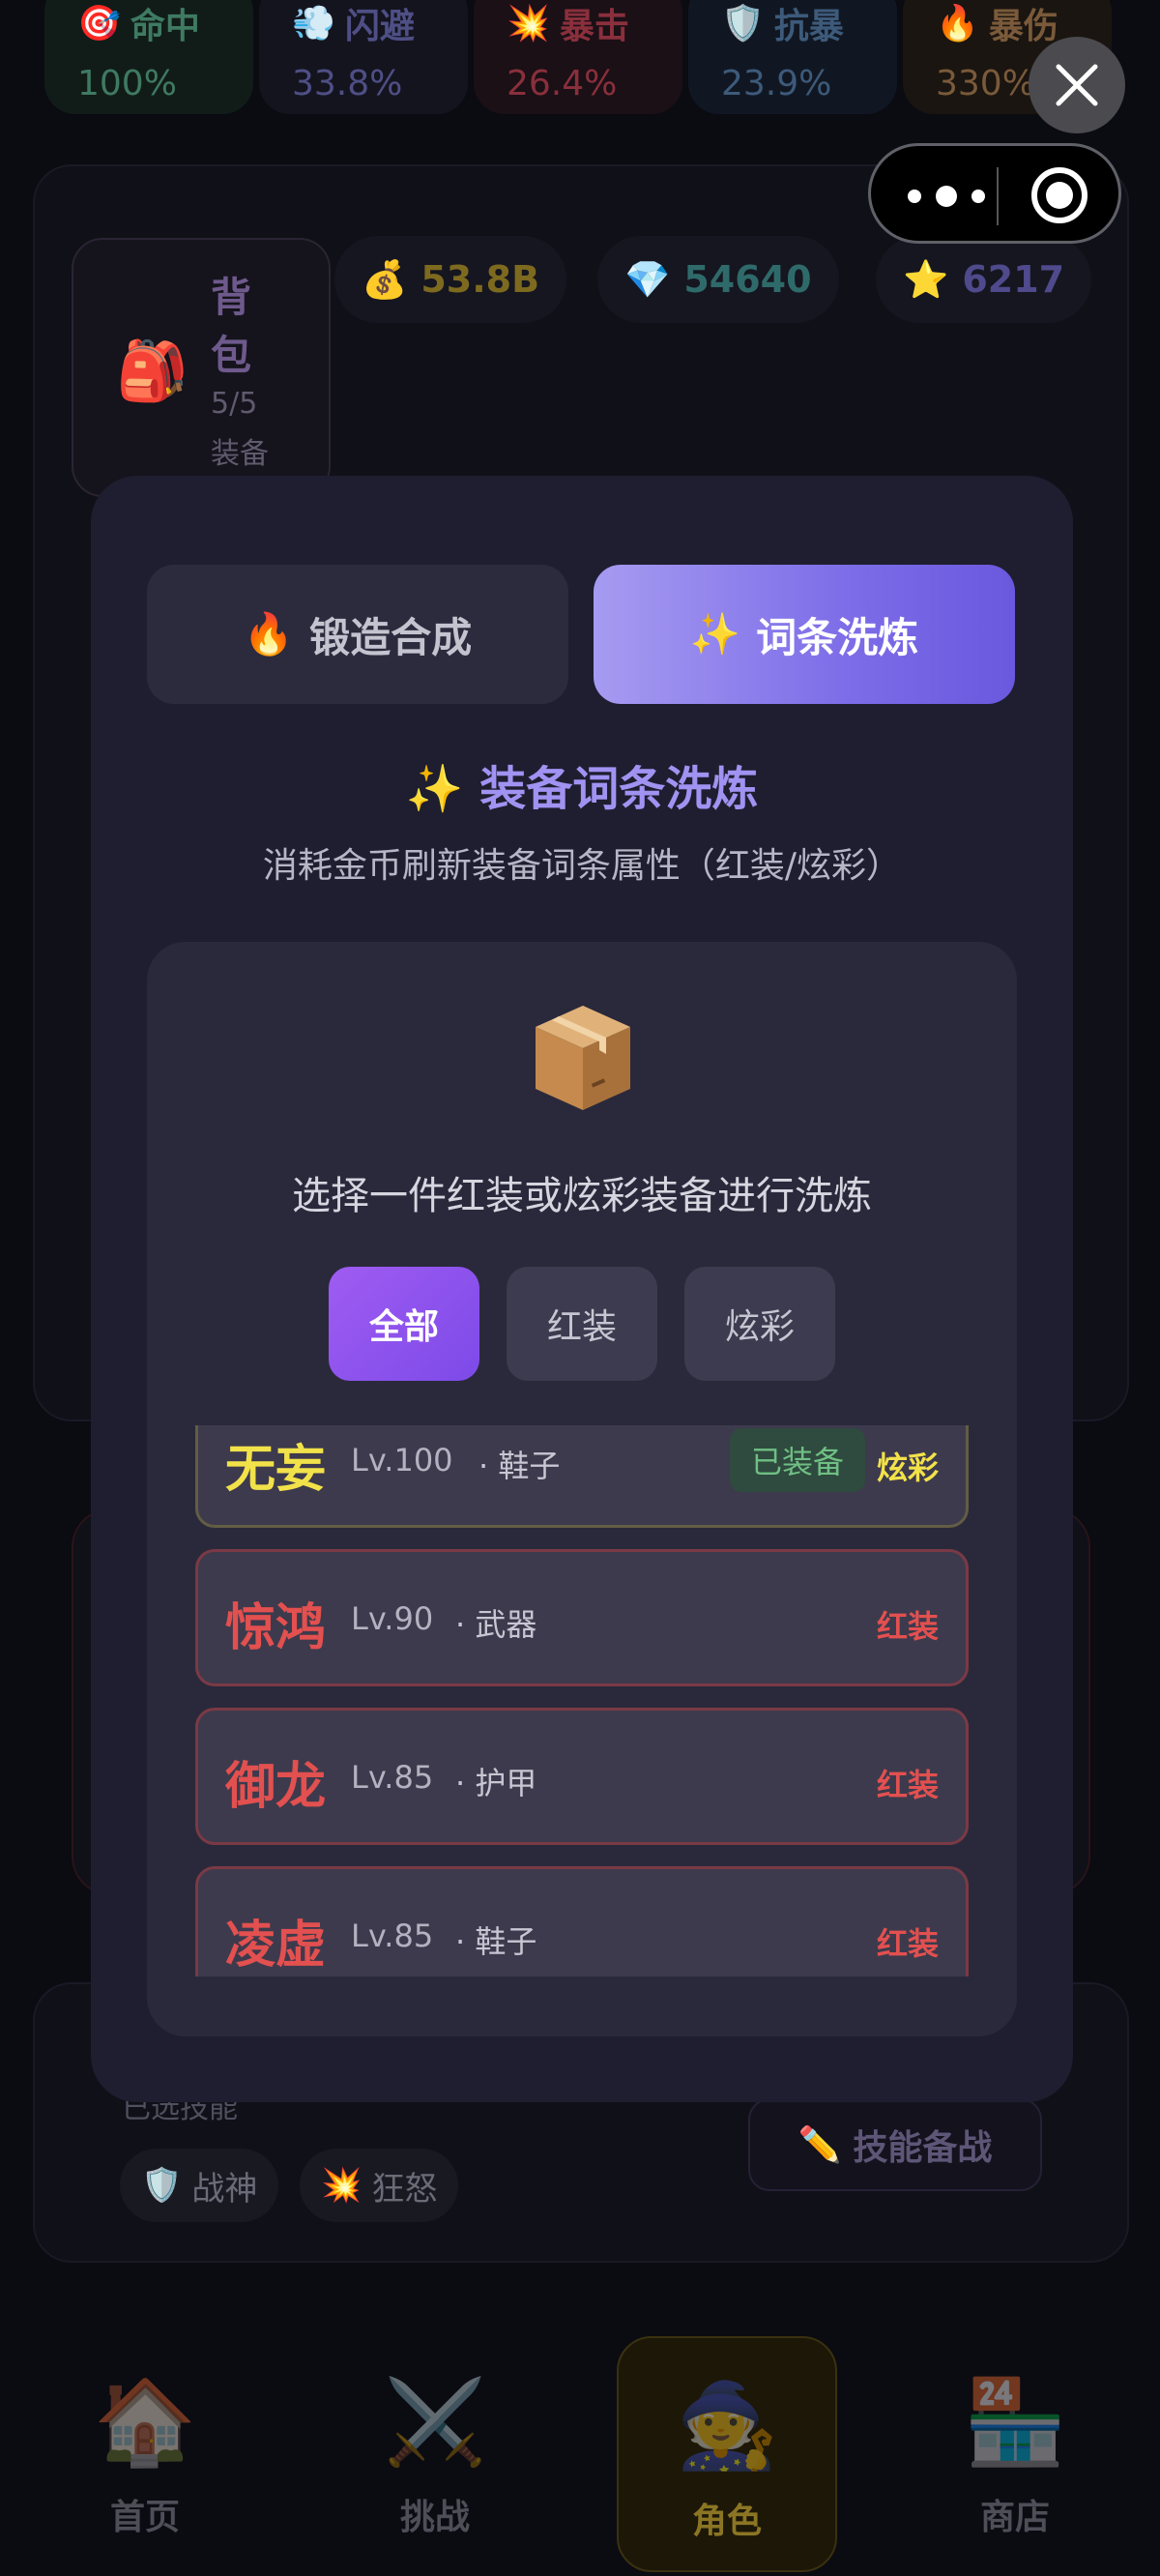 This screenshot has width=1160, height=2576. I want to click on tab-home: 🏠 首页, so click(145, 2465).